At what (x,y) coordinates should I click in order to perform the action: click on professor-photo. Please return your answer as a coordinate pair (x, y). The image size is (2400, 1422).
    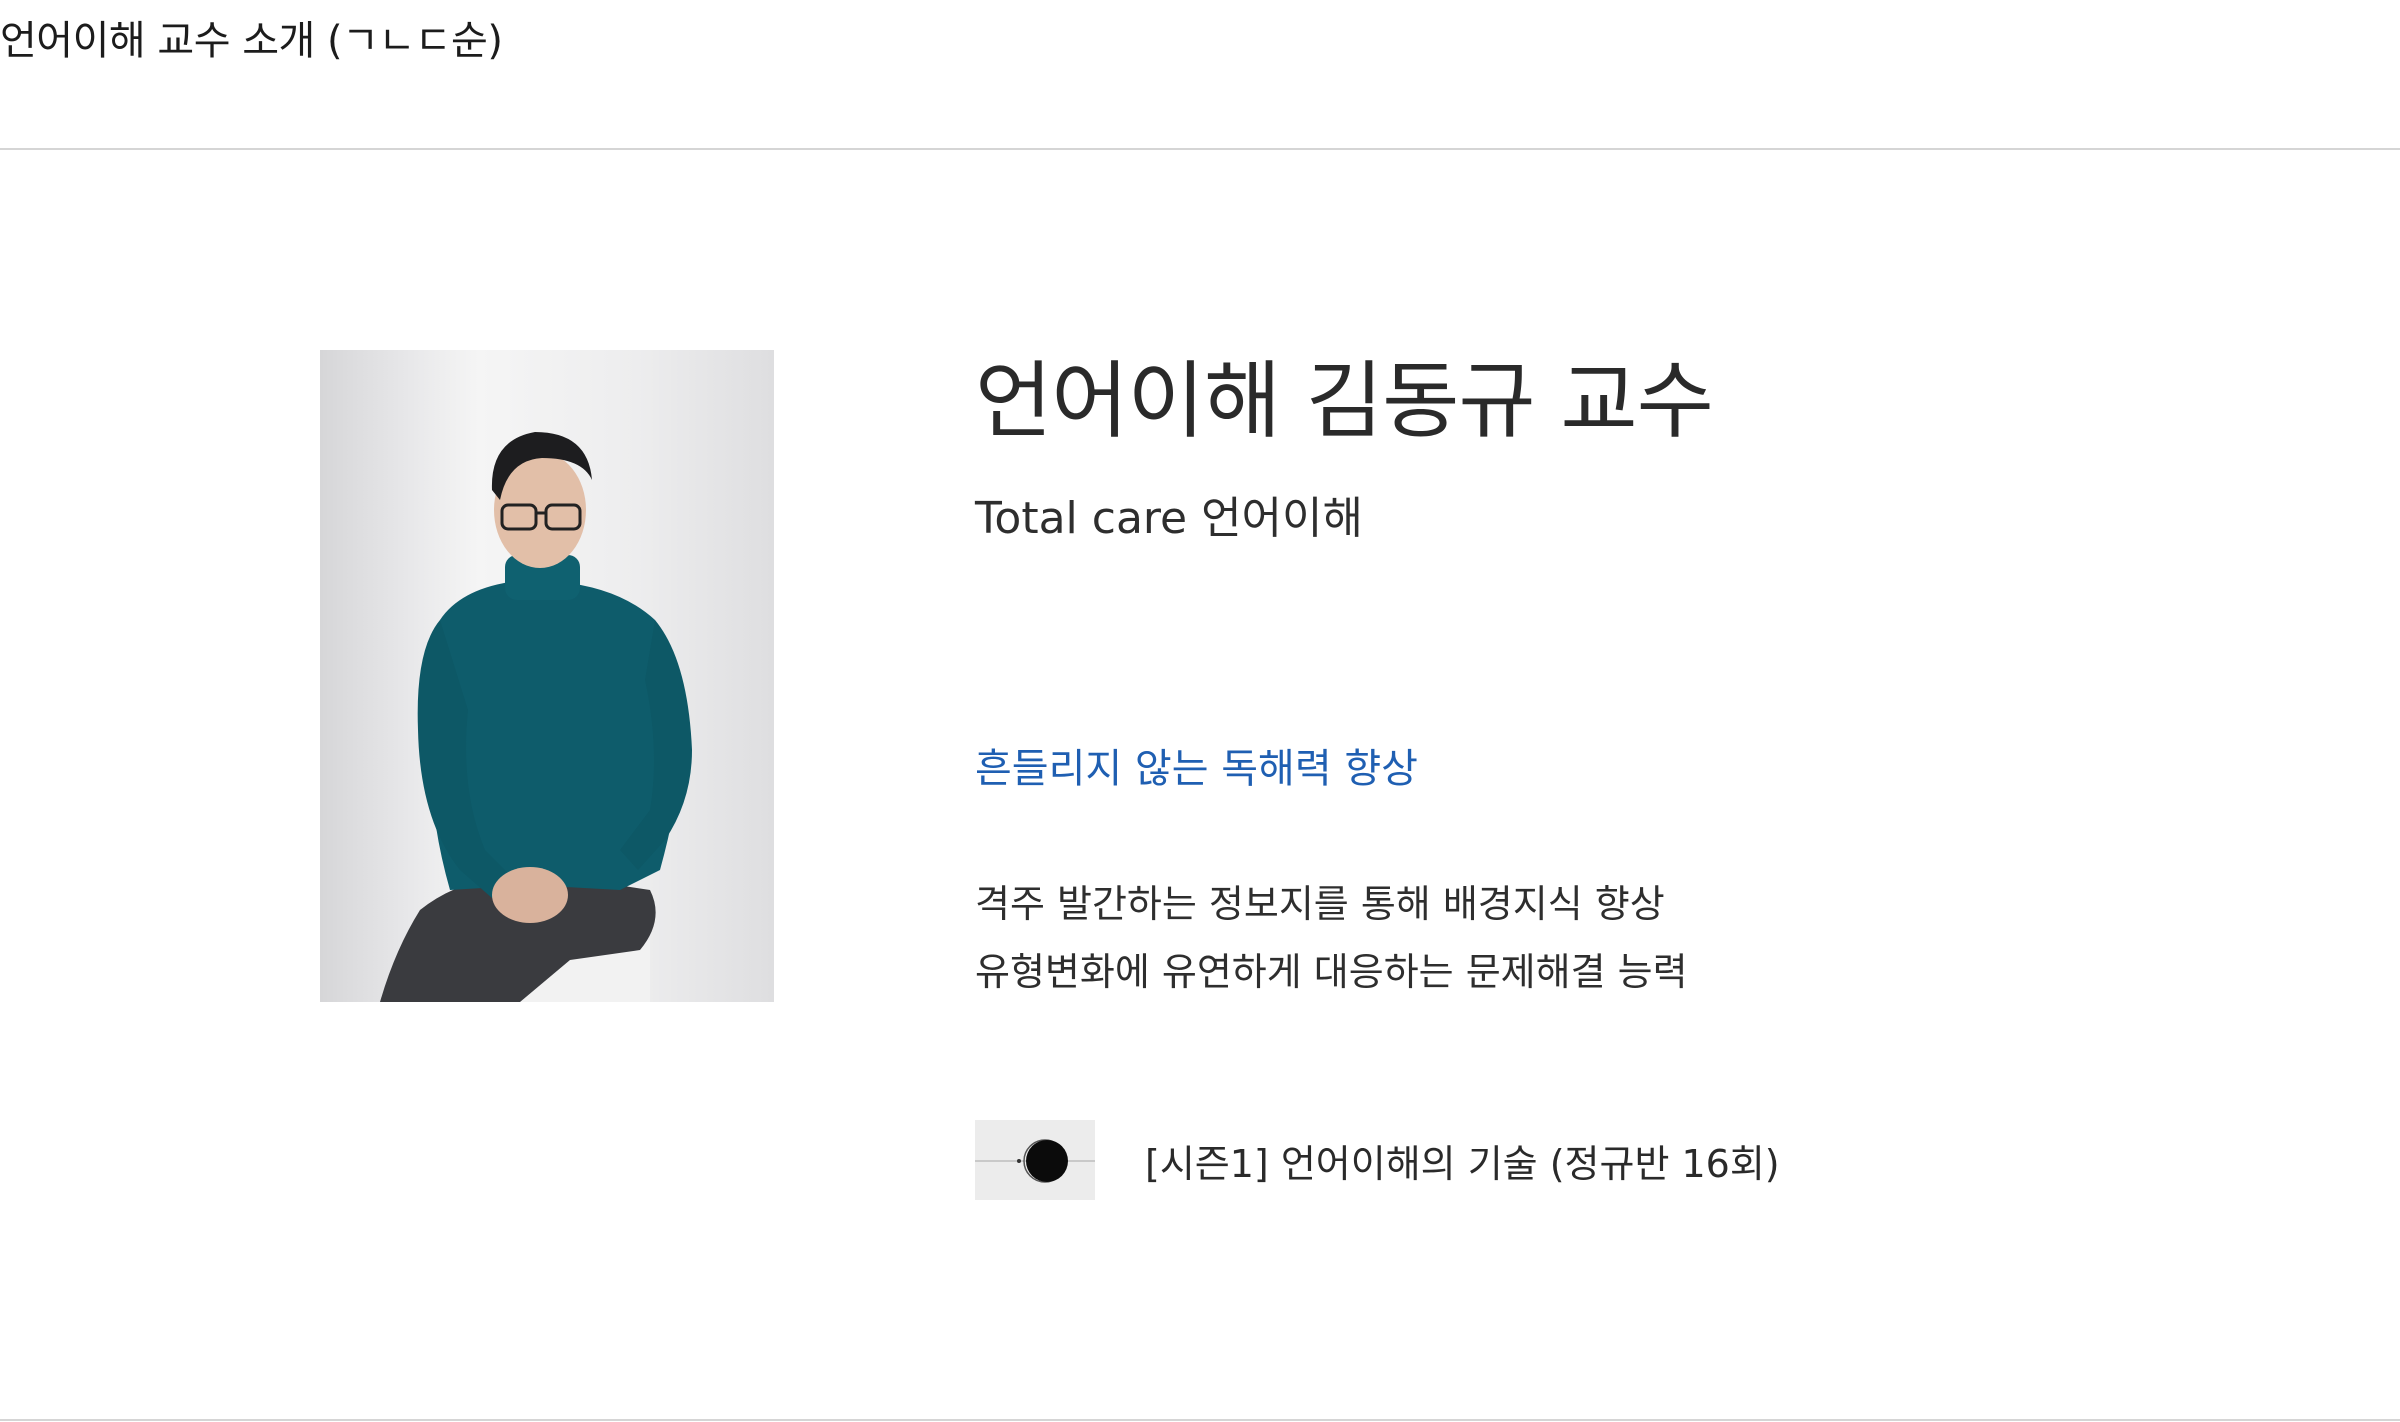
    Looking at the image, I should click on (547, 676).